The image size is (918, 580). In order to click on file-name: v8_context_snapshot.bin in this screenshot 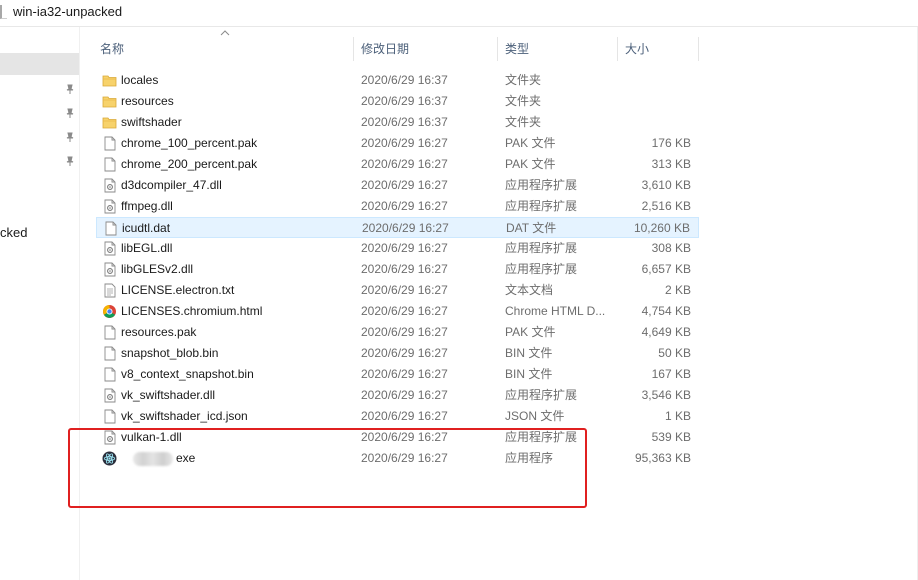, I will do `click(187, 374)`.